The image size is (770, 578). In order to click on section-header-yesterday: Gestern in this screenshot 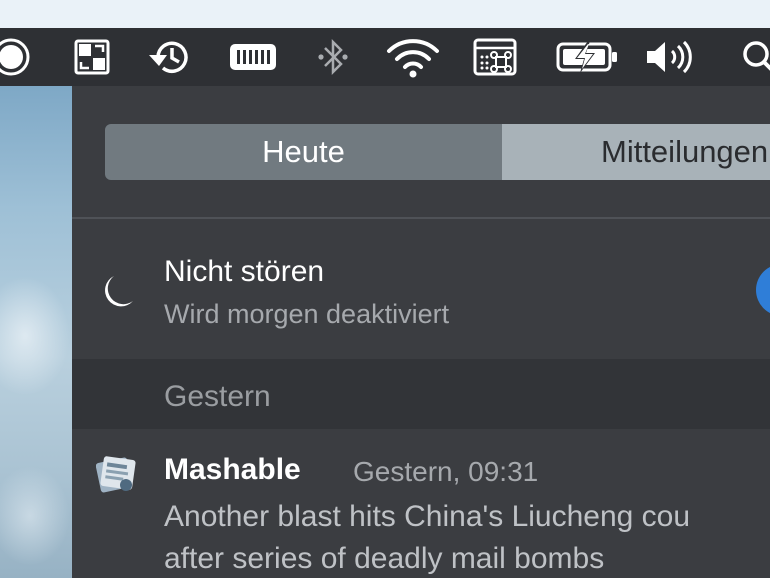, I will do `click(421, 394)`.